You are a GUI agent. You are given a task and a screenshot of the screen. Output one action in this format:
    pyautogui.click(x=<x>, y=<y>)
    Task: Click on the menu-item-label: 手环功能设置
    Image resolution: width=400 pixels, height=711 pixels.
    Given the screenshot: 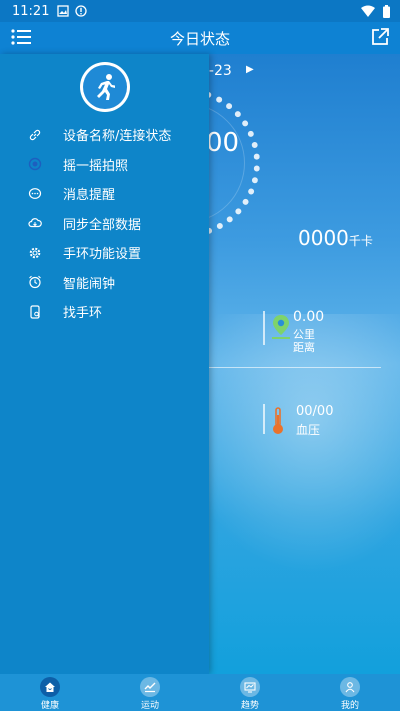 What is the action you would take?
    pyautogui.click(x=102, y=255)
    